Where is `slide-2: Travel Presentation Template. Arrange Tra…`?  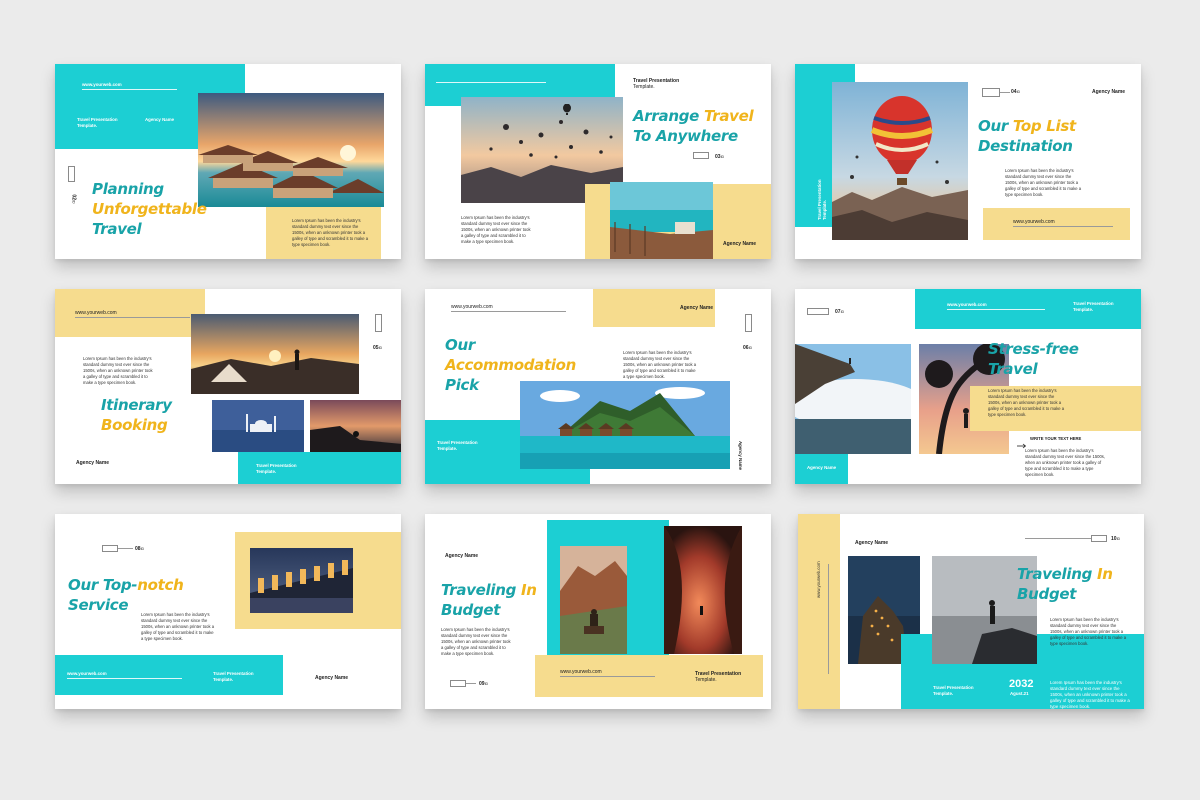 slide-2: Travel Presentation Template. Arrange Tra… is located at coordinates (598, 161).